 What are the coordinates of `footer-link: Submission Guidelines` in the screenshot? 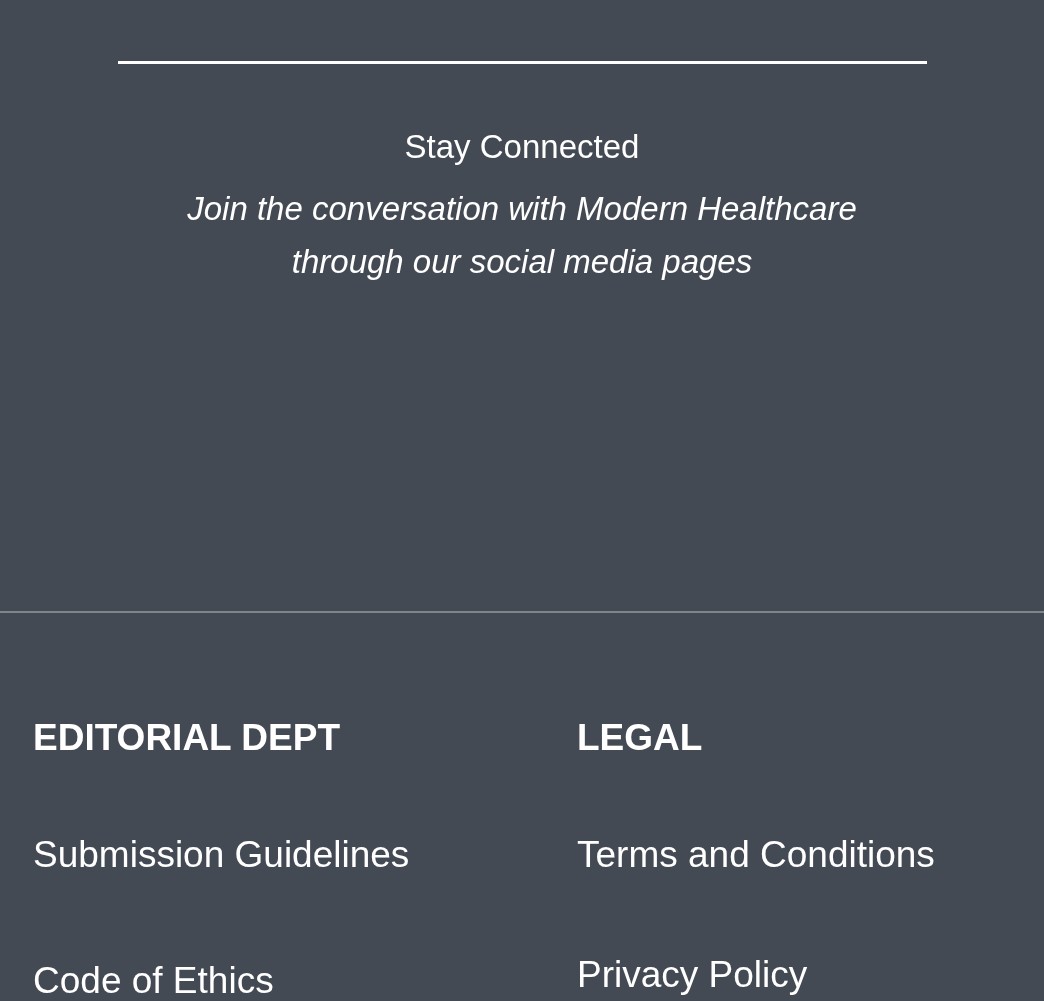 It's located at (221, 855).